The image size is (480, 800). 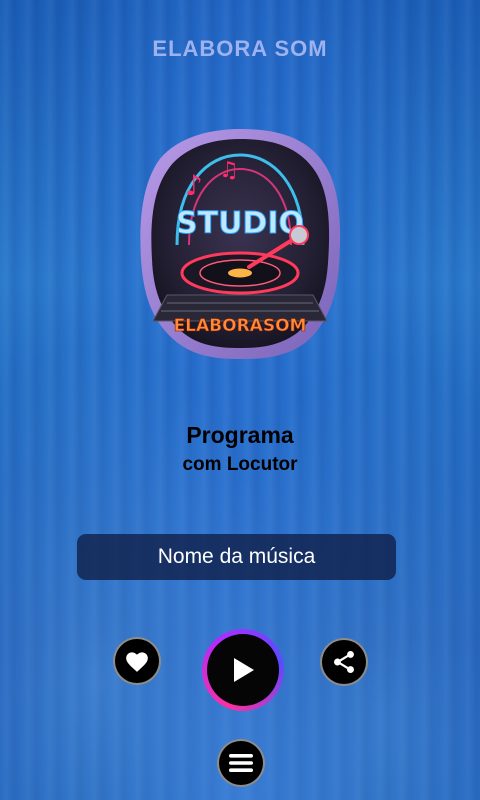 I want to click on svg-text: STUDIO, so click(x=240, y=223).